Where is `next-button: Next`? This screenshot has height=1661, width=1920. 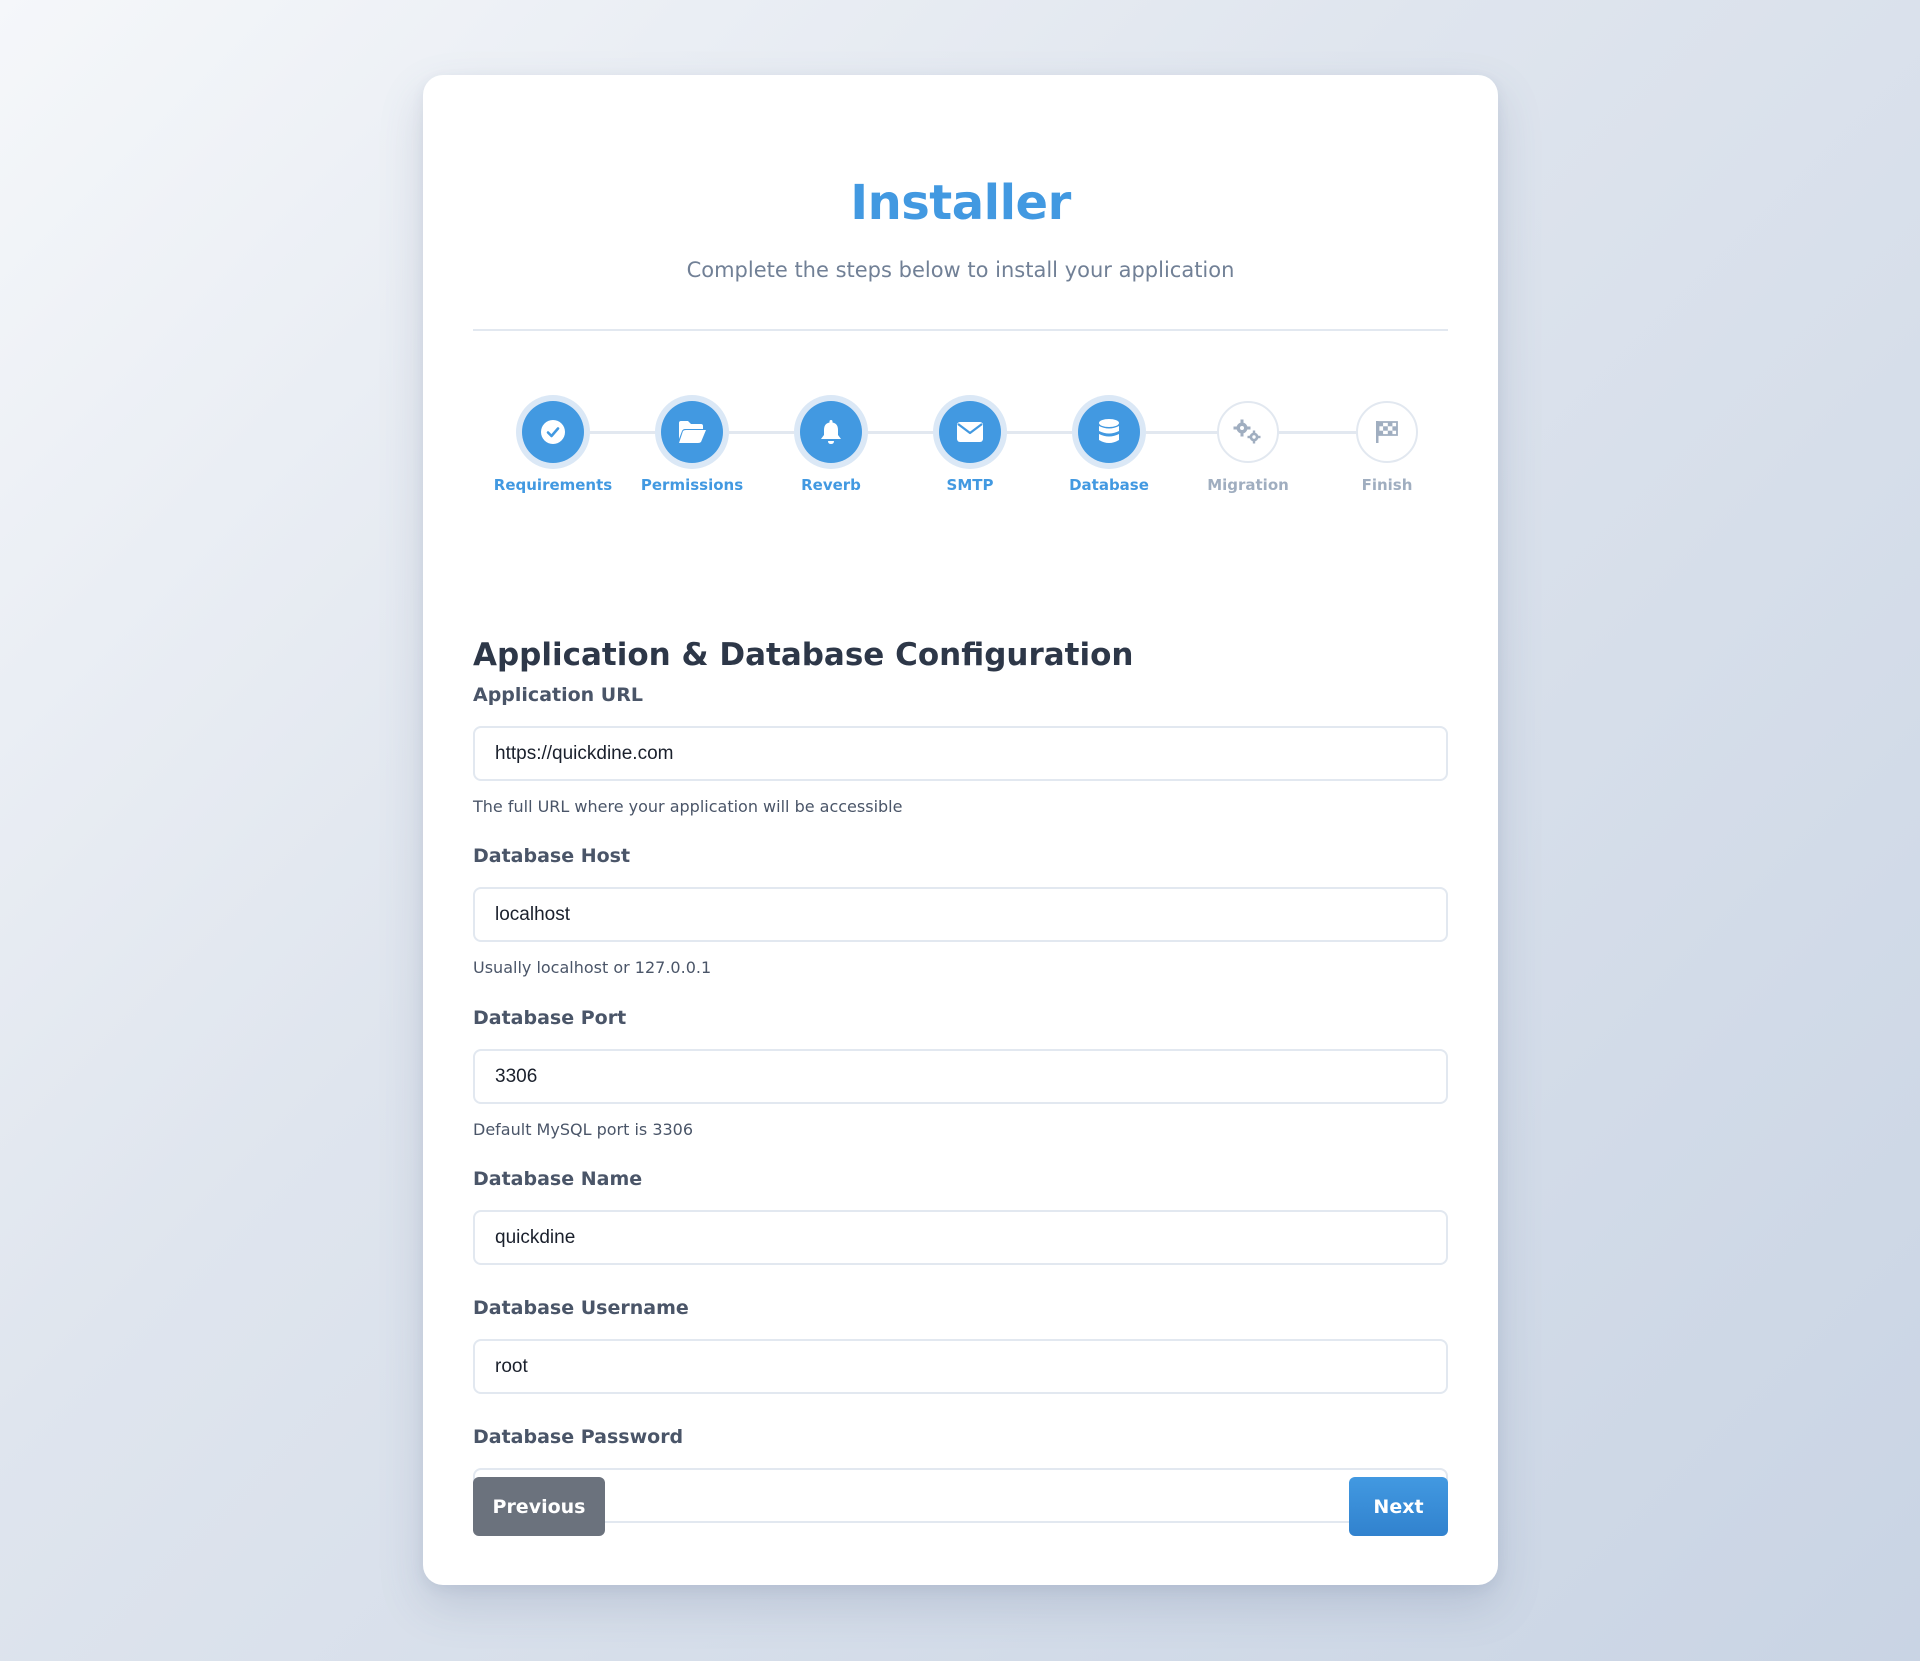
next-button: Next is located at coordinates (1398, 1506).